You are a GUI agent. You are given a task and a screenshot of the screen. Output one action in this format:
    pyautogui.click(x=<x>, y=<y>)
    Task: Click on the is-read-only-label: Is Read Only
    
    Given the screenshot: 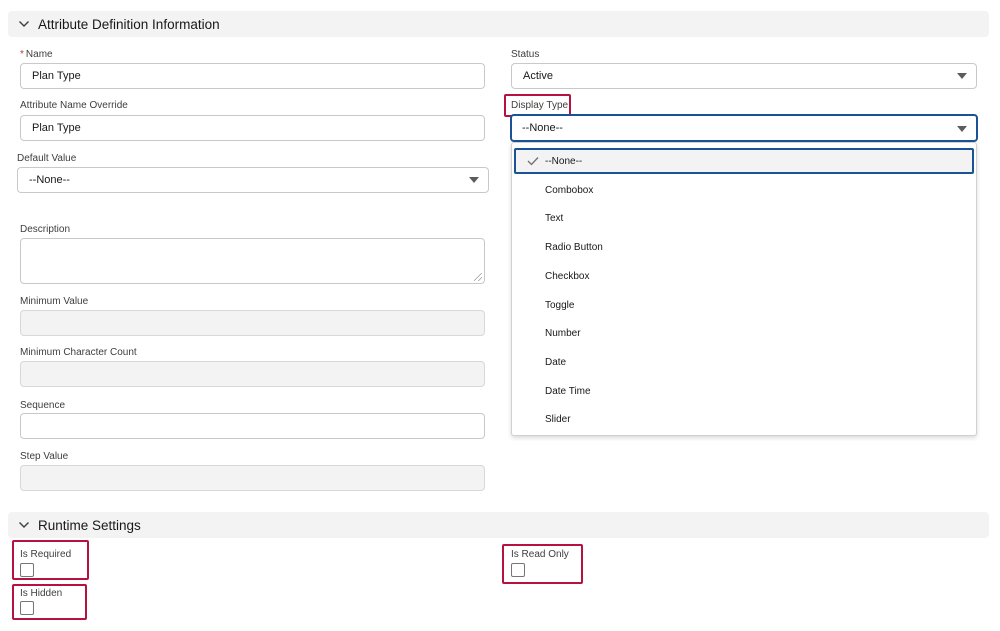 What is the action you would take?
    pyautogui.click(x=540, y=554)
    